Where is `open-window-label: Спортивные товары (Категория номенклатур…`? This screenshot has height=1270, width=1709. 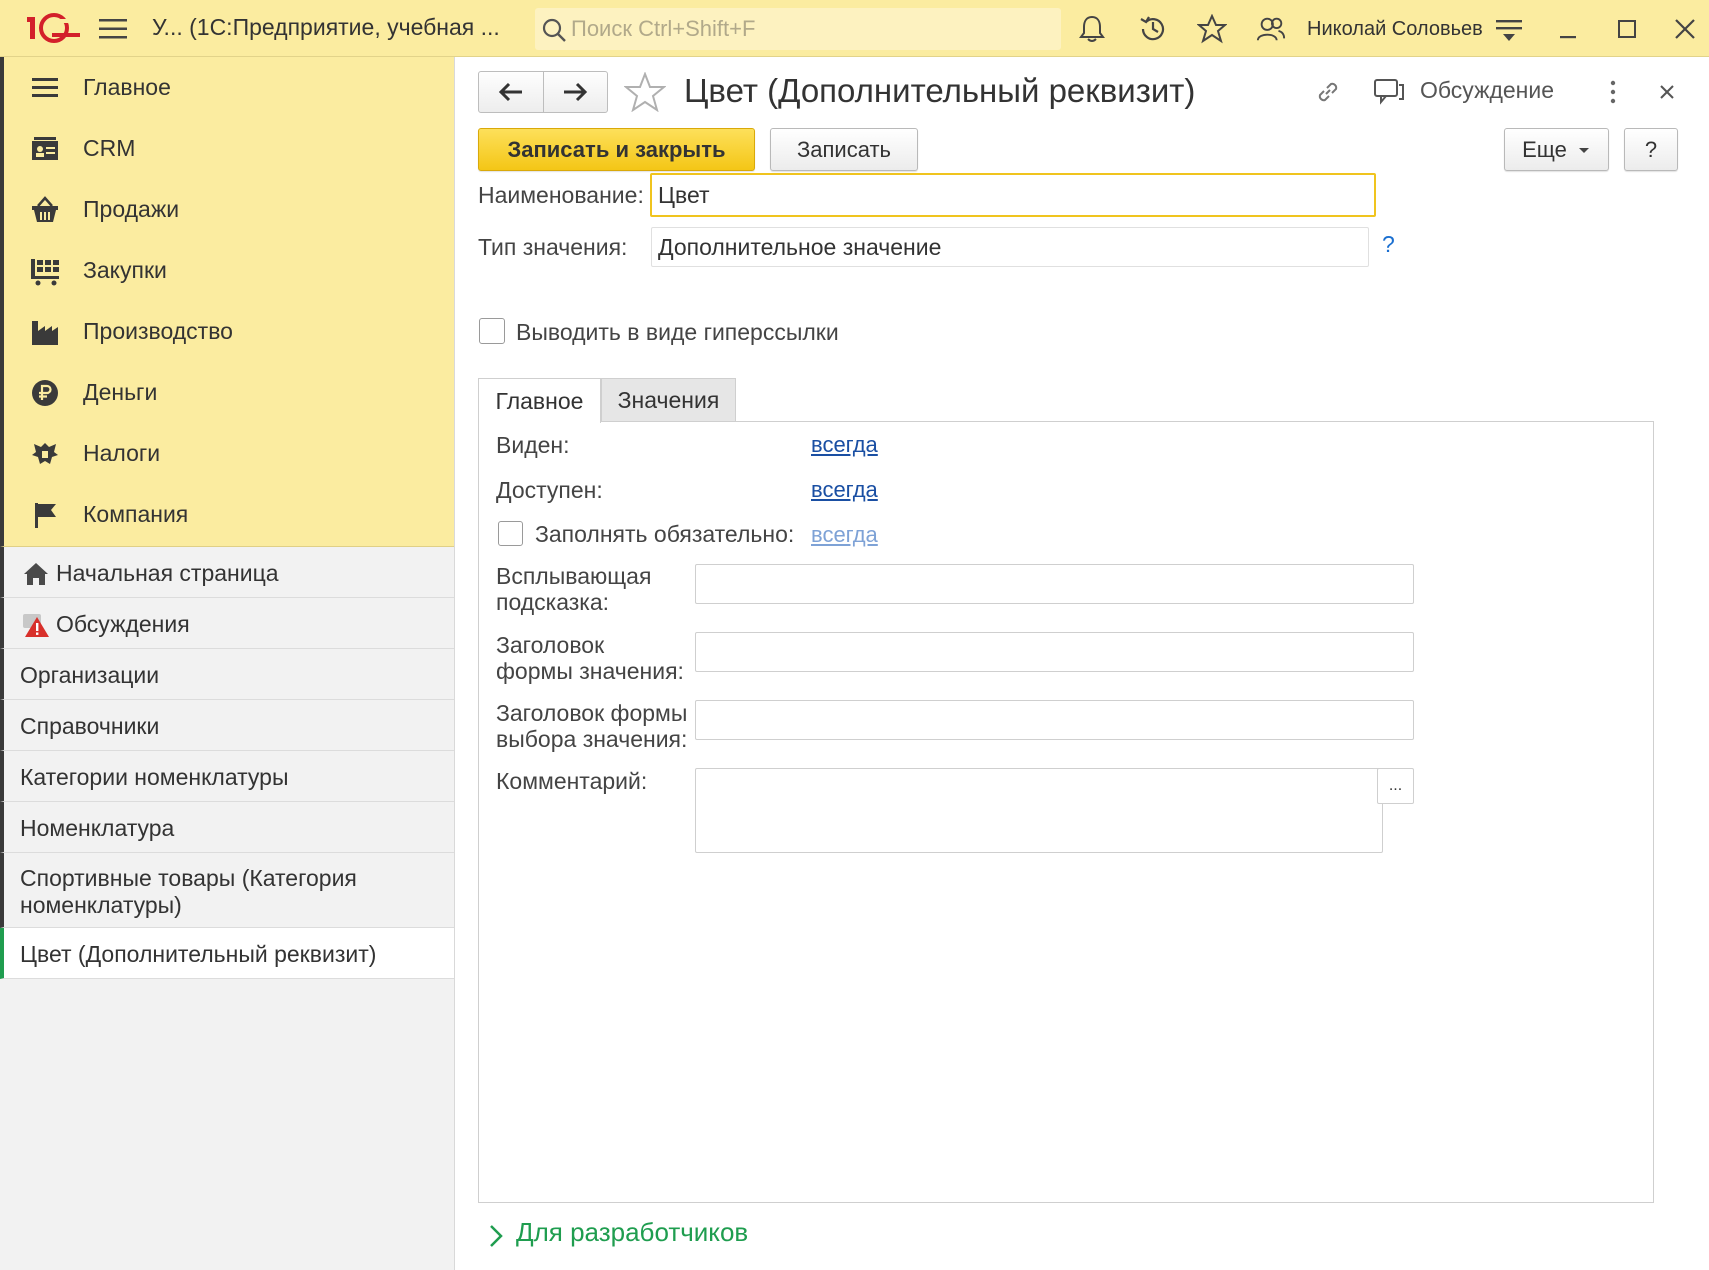 open-window-label: Спортивные товары (Категория номенклатур… is located at coordinates (188, 891).